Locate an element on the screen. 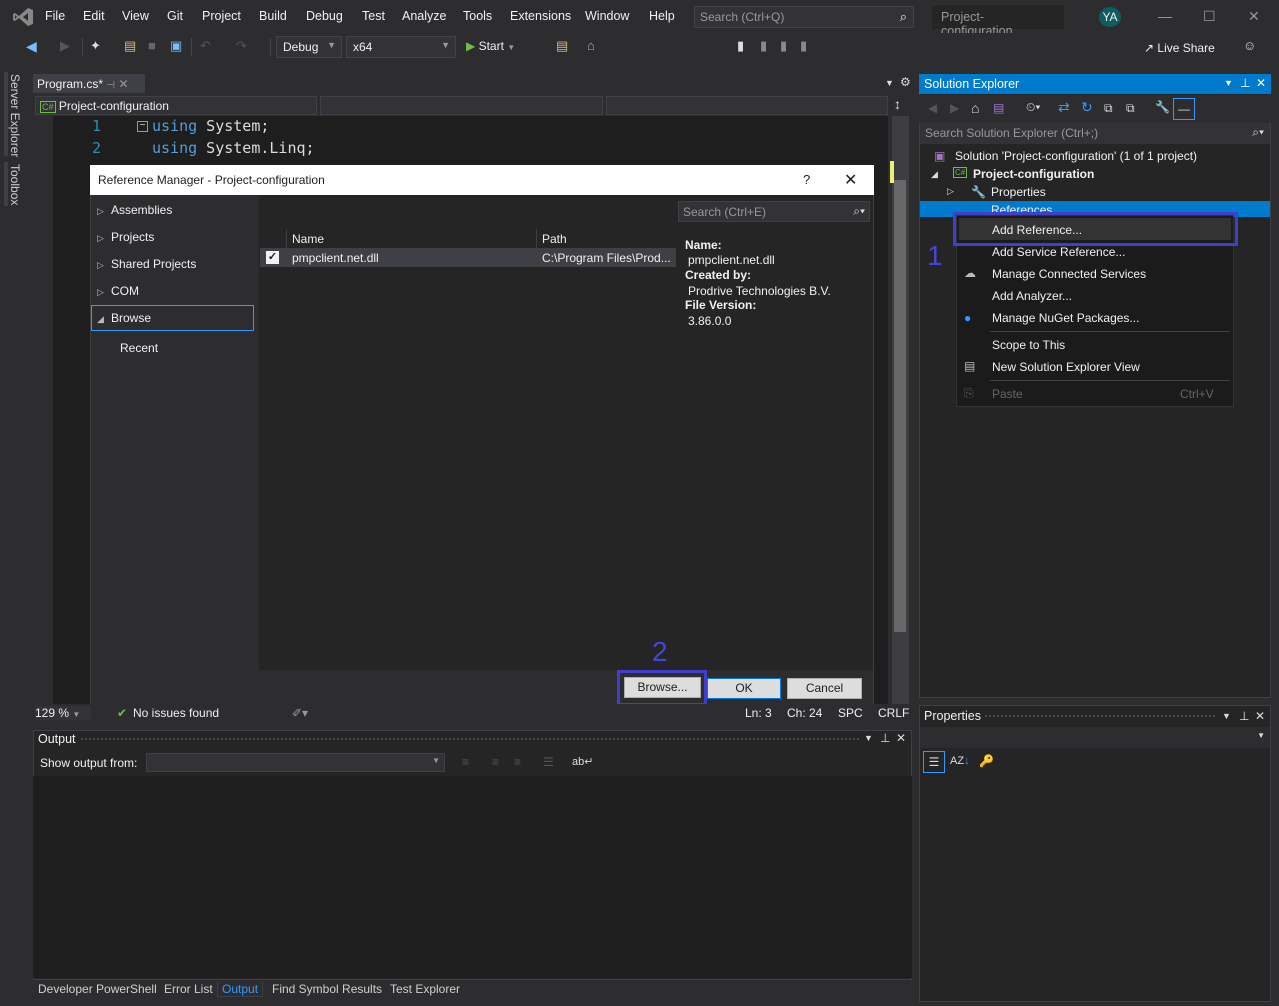 Image resolution: width=1279 pixels, height=1006 pixels. properties-wrench-icon: 🔧 is located at coordinates (1162, 107).